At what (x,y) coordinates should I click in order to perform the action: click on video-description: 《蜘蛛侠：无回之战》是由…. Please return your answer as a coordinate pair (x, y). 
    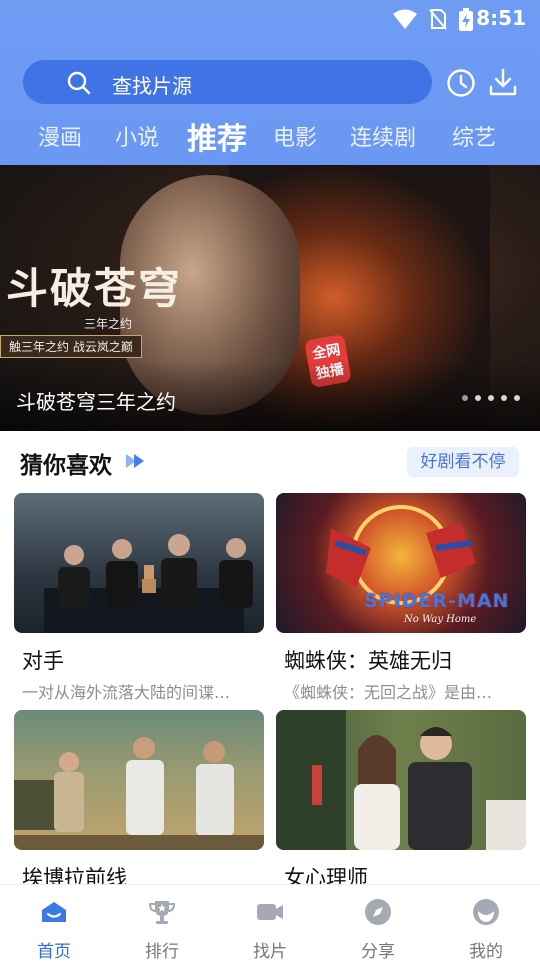
    Looking at the image, I should click on (388, 692).